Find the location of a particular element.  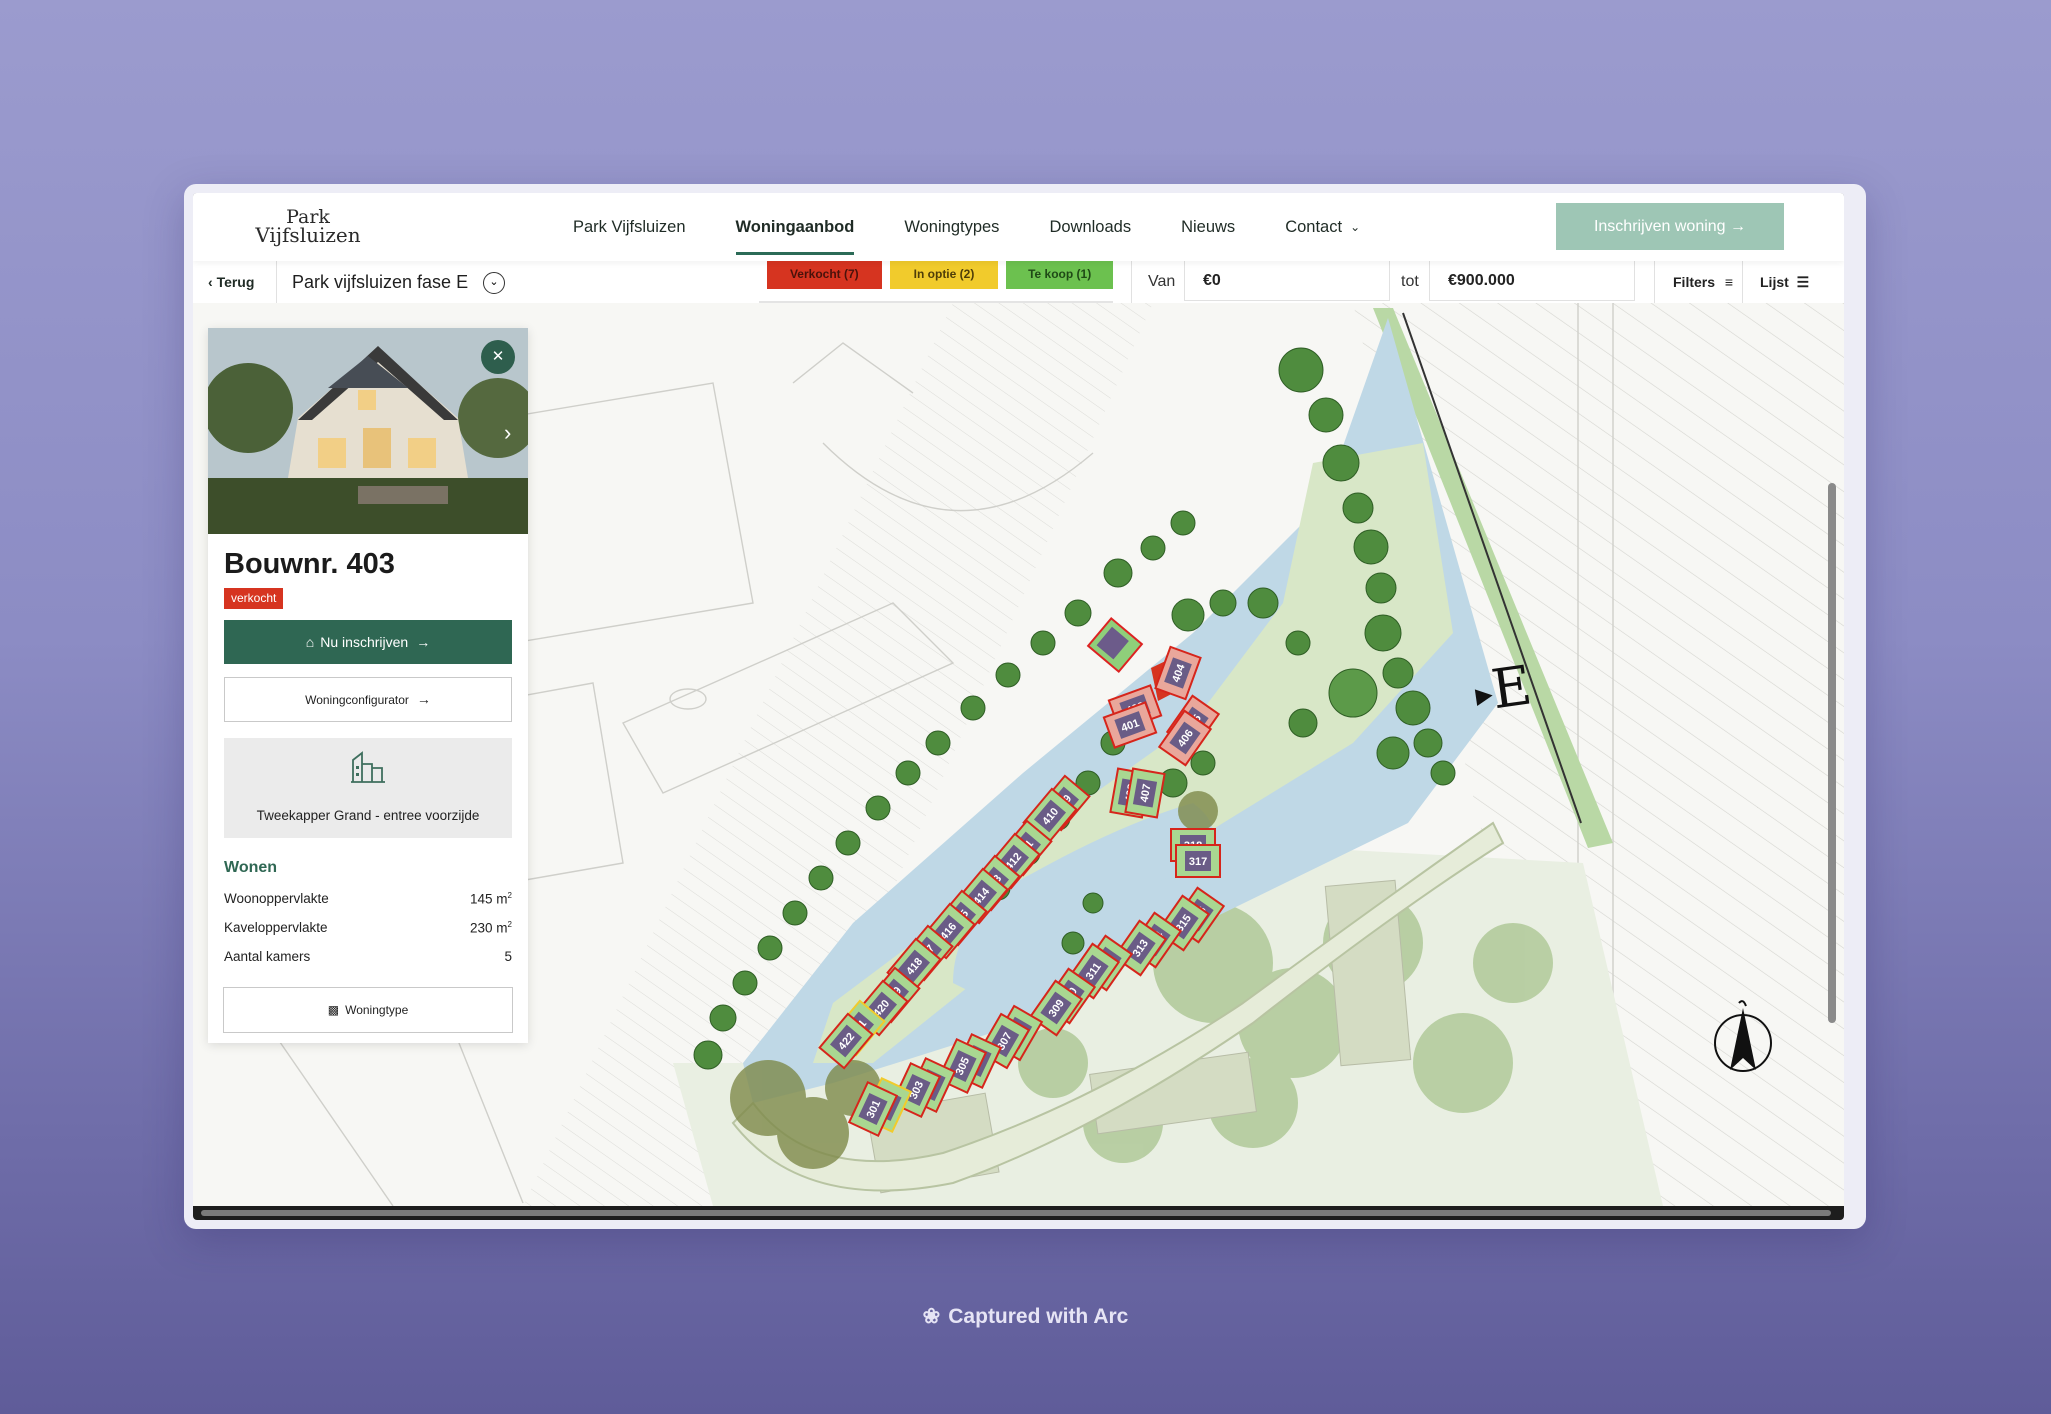

spec-value: 5 is located at coordinates (508, 956).